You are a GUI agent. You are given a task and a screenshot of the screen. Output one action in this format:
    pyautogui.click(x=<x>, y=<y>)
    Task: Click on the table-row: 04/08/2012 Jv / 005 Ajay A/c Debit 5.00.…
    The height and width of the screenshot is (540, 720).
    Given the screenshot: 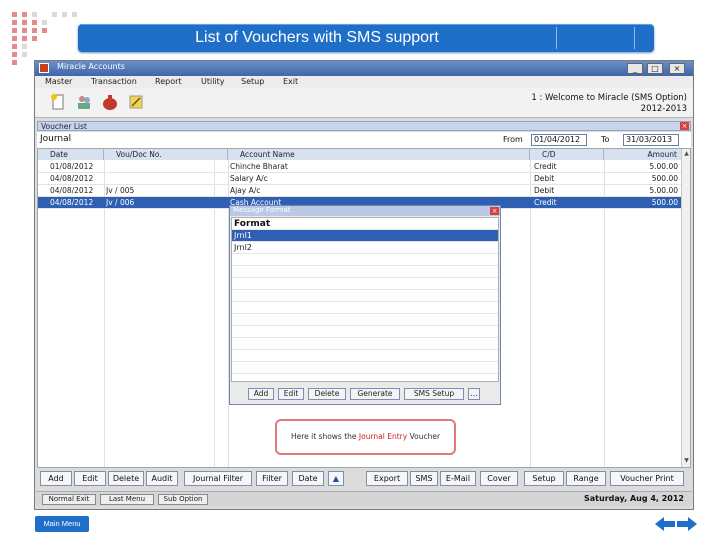 What is the action you would take?
    pyautogui.click(x=360, y=191)
    